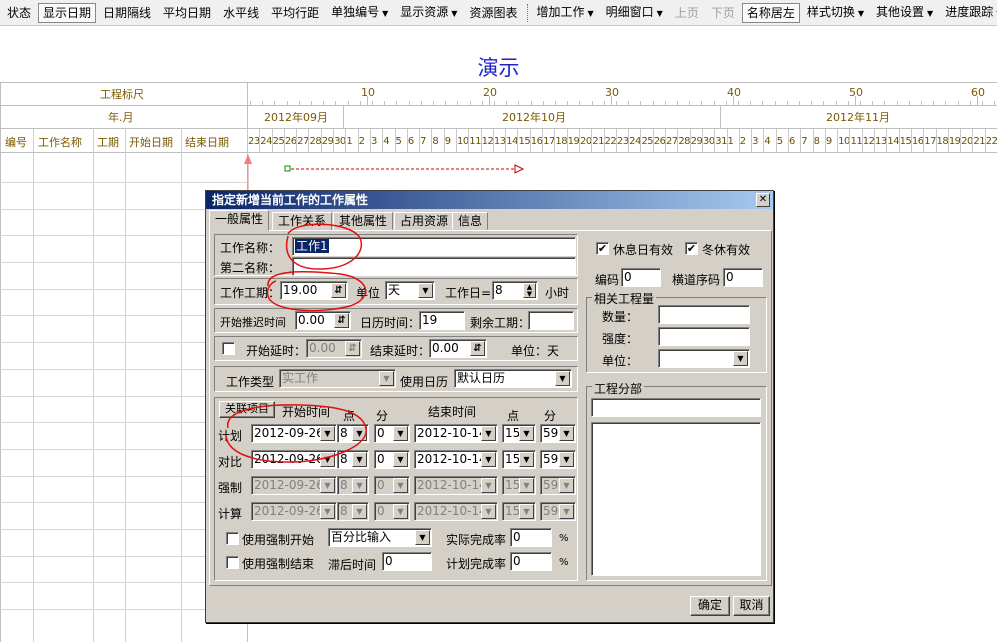 Image resolution: width=997 pixels, height=642 pixels. What do you see at coordinates (302, 221) in the screenshot?
I see `tab-relations: 工作关系` at bounding box center [302, 221].